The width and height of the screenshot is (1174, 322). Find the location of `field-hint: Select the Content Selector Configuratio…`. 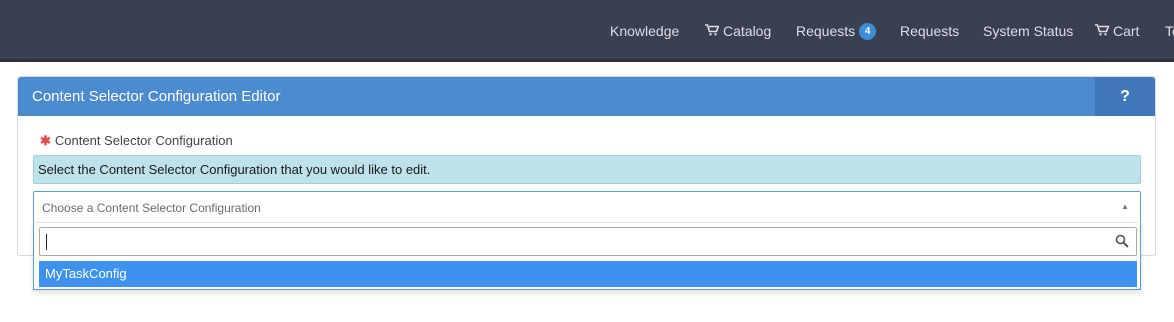

field-hint: Select the Content Selector Configuratio… is located at coordinates (587, 169).